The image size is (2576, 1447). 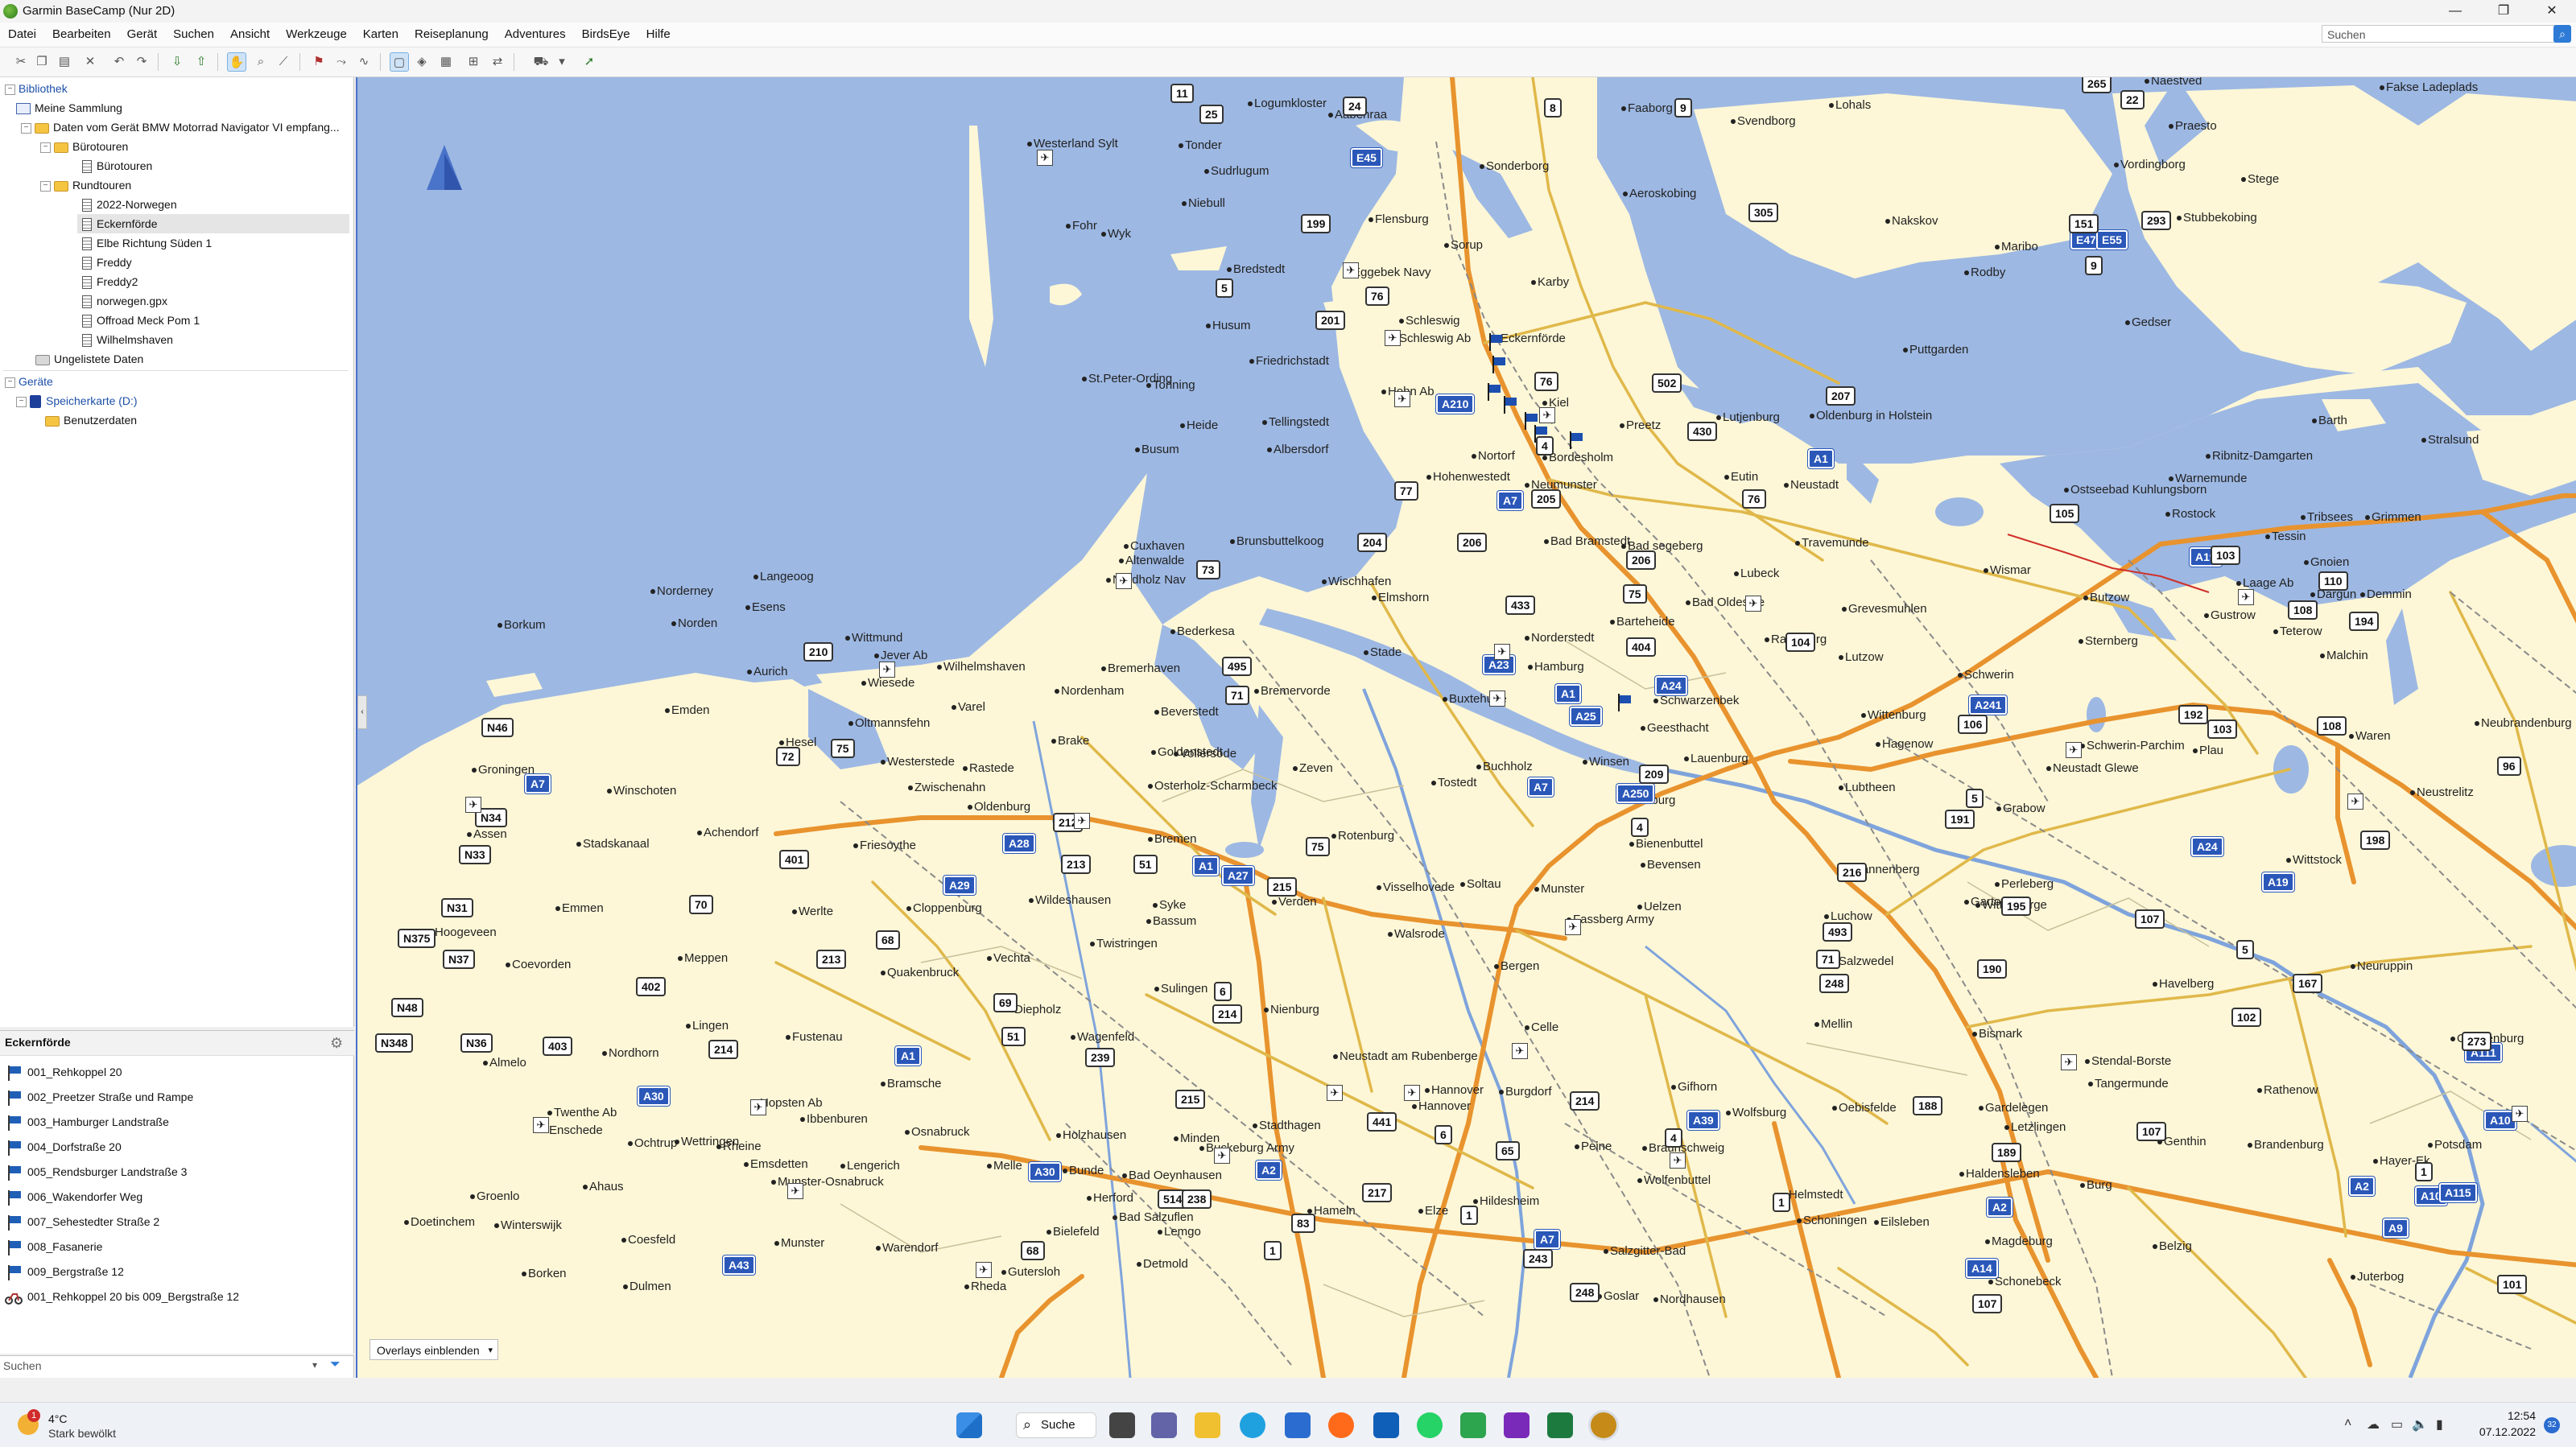 I want to click on menu-karten: Karten, so click(x=381, y=35).